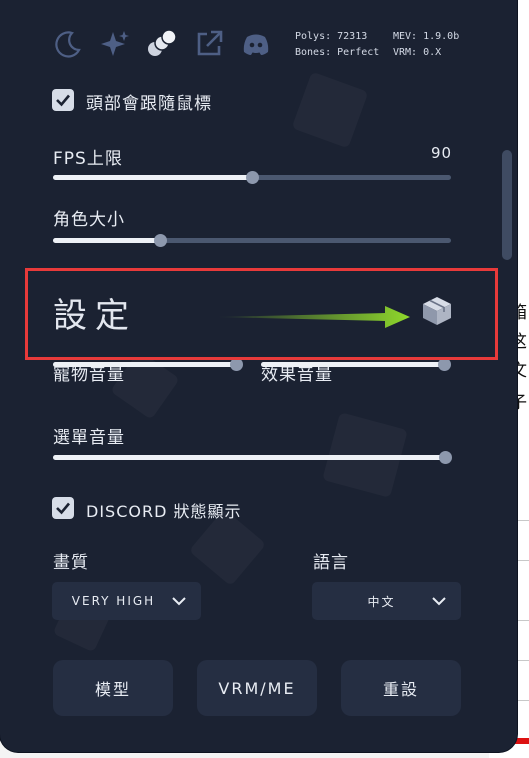  I want to click on effect-volume-slider-fill, so click(352, 364).